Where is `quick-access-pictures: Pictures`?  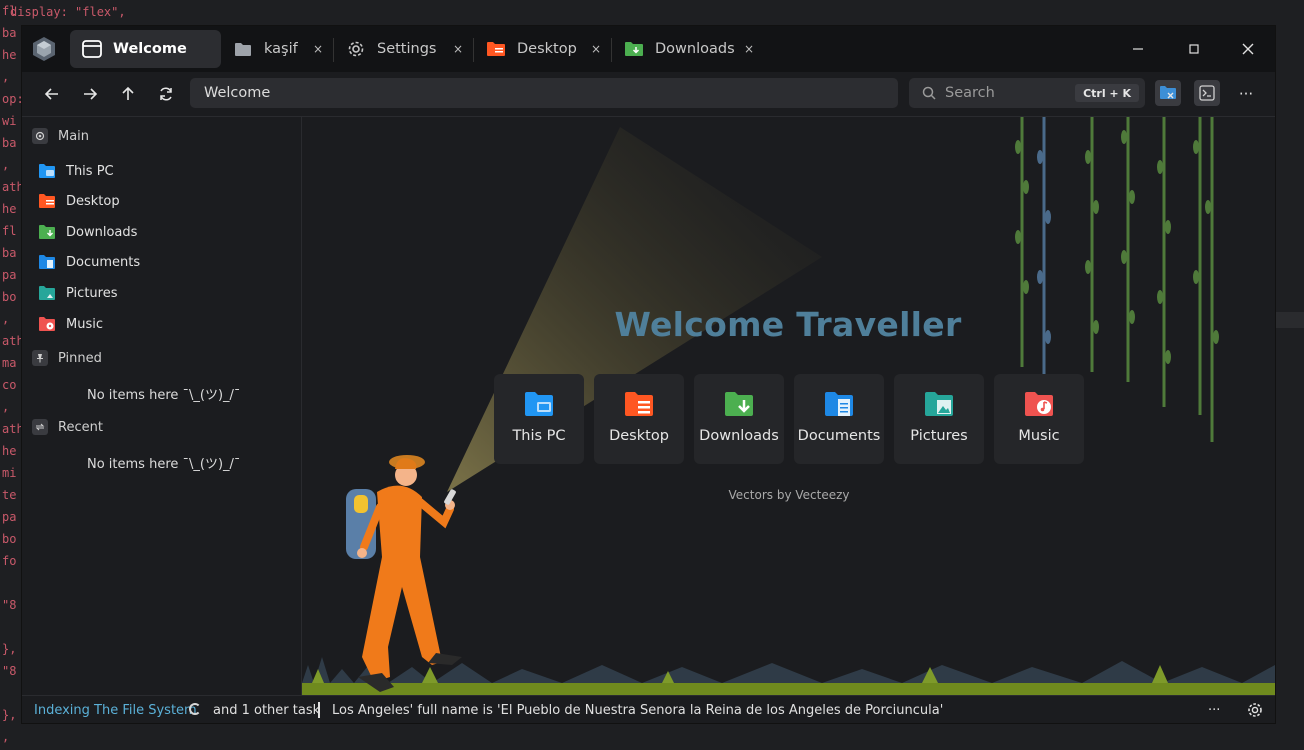 quick-access-pictures: Pictures is located at coordinates (939, 419).